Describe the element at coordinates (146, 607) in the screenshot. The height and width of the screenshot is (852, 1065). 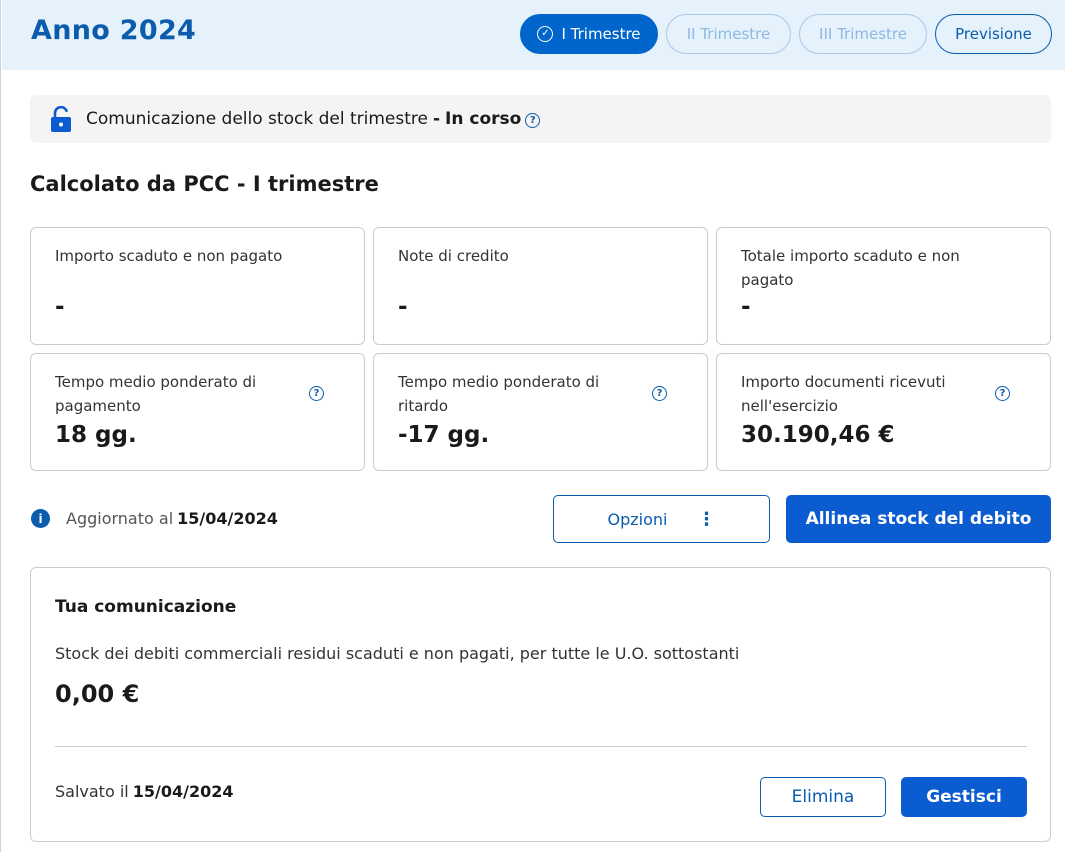
I see `communication-title: Tua comunicazione` at that location.